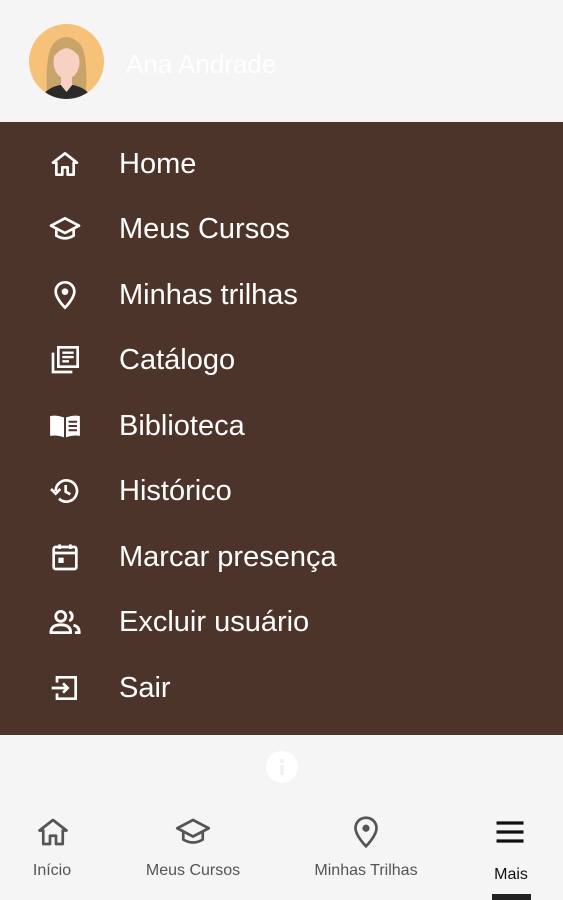  What do you see at coordinates (65, 557) in the screenshot?
I see `calendar-icon` at bounding box center [65, 557].